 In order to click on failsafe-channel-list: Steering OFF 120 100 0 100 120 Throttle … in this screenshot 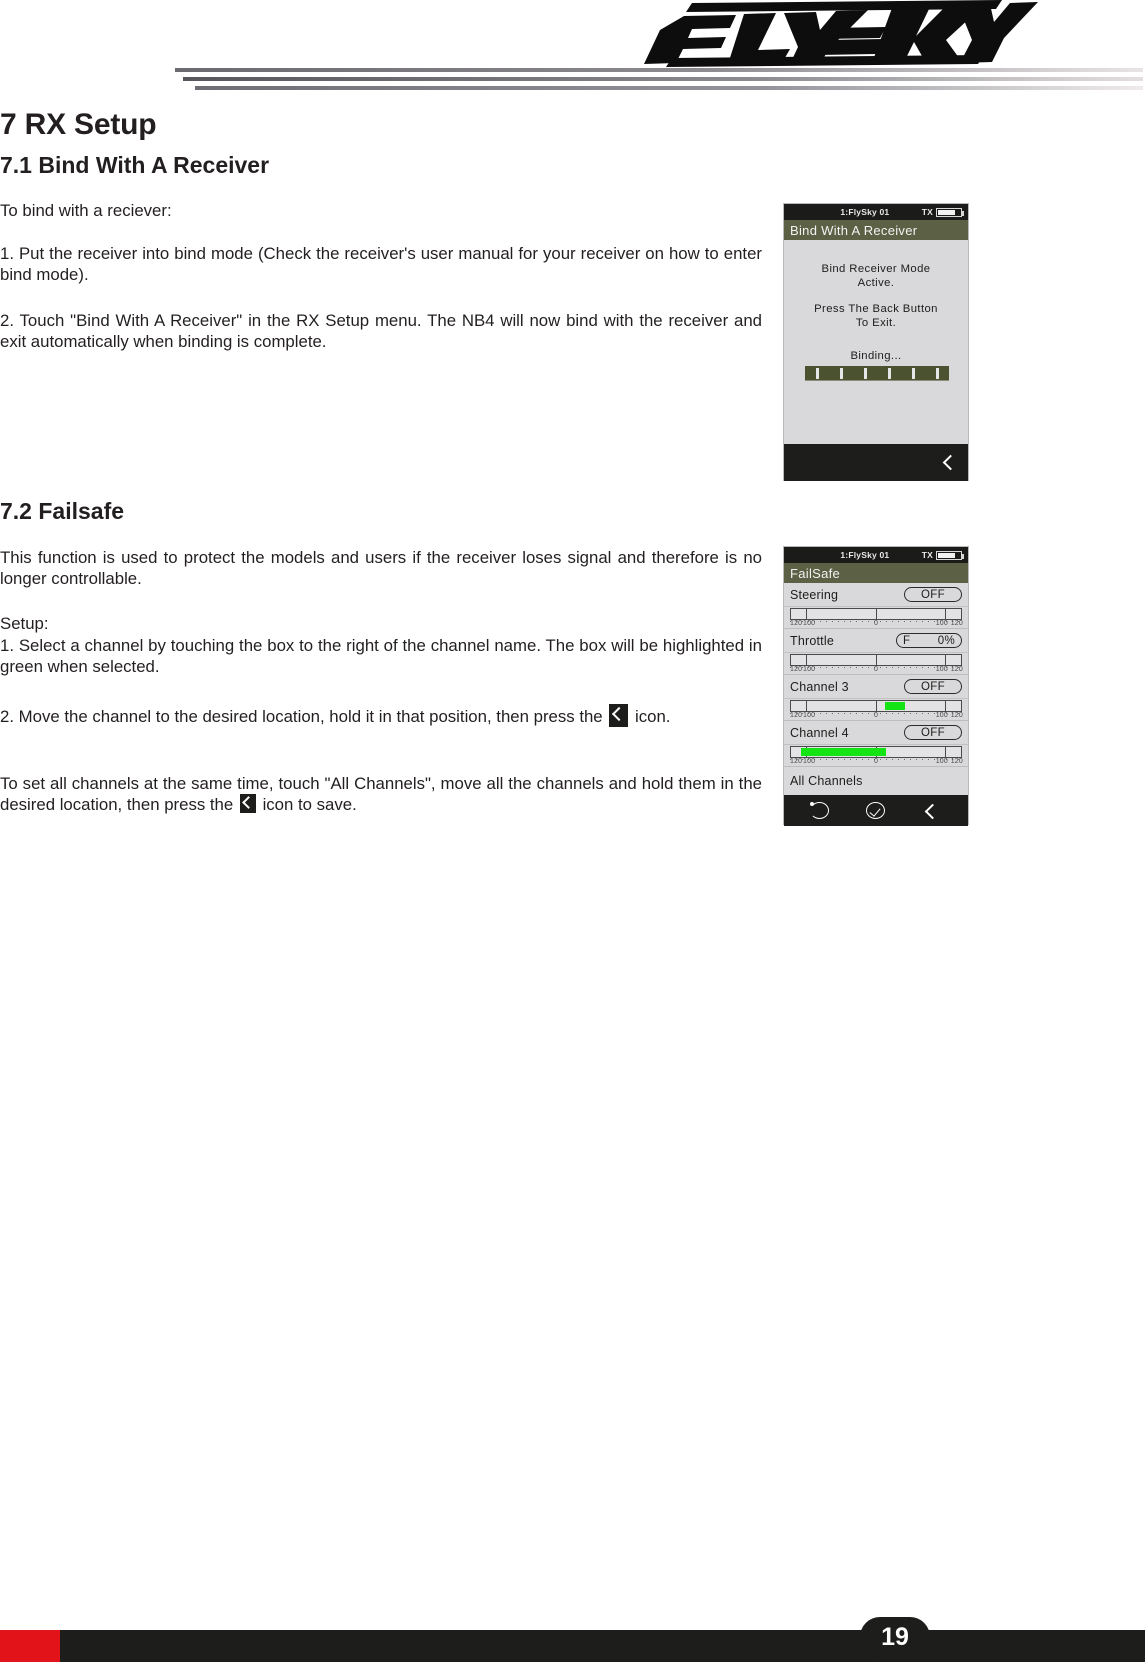, I will do `click(876, 689)`.